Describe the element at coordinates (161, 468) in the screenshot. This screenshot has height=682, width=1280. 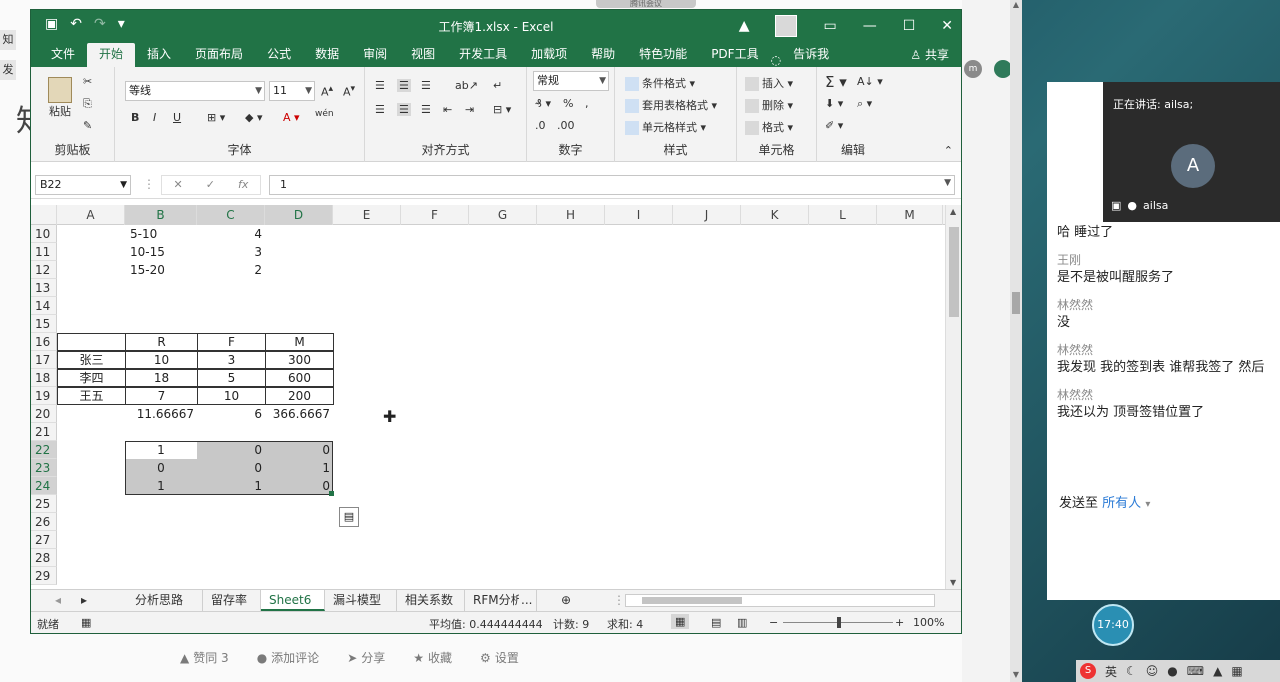
I see `cell-b23: 0` at that location.